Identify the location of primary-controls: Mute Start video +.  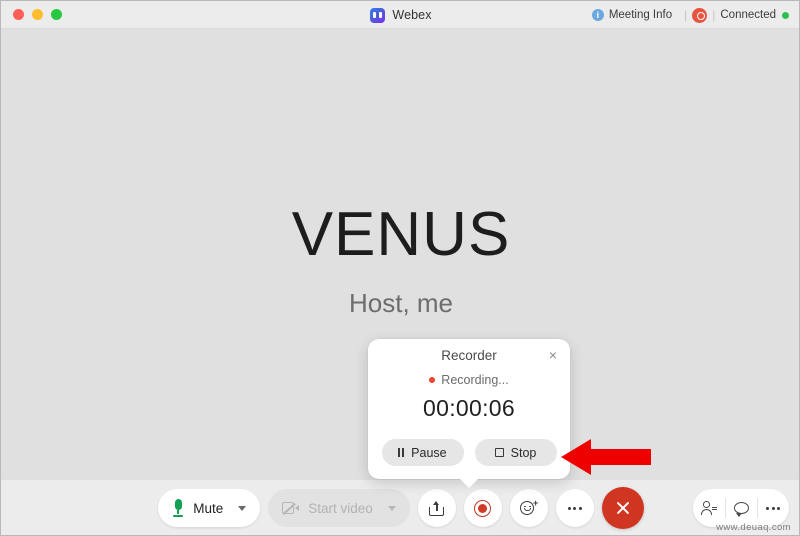
(400, 507).